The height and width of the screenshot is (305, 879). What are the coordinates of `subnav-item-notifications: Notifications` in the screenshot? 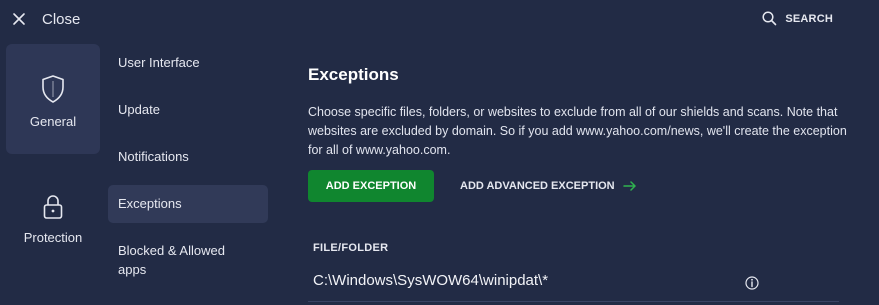 It's located at (188, 156).